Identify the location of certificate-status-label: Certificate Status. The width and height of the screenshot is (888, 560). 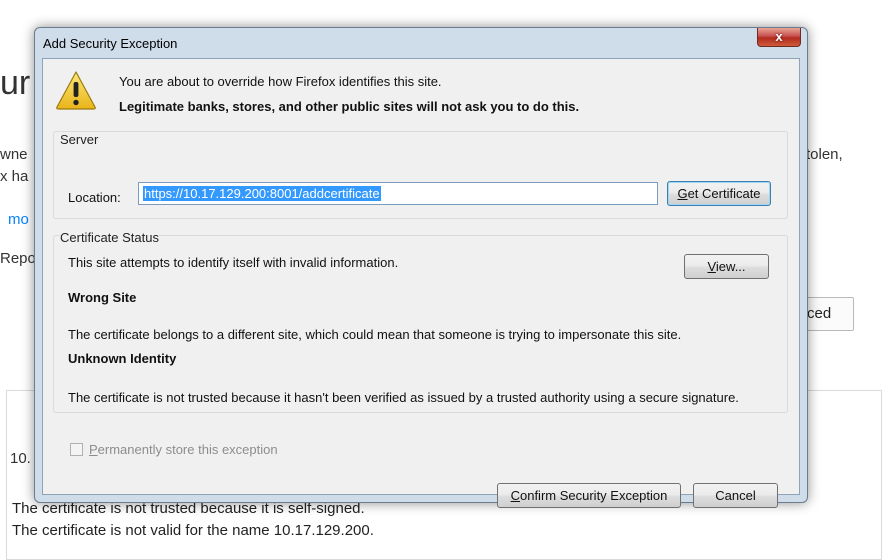
(109, 237).